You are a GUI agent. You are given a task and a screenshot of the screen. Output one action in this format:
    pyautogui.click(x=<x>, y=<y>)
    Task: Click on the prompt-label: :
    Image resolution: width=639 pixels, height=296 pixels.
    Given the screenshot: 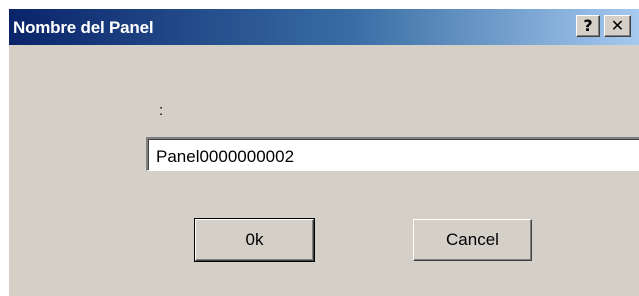 What is the action you would take?
    pyautogui.click(x=161, y=110)
    